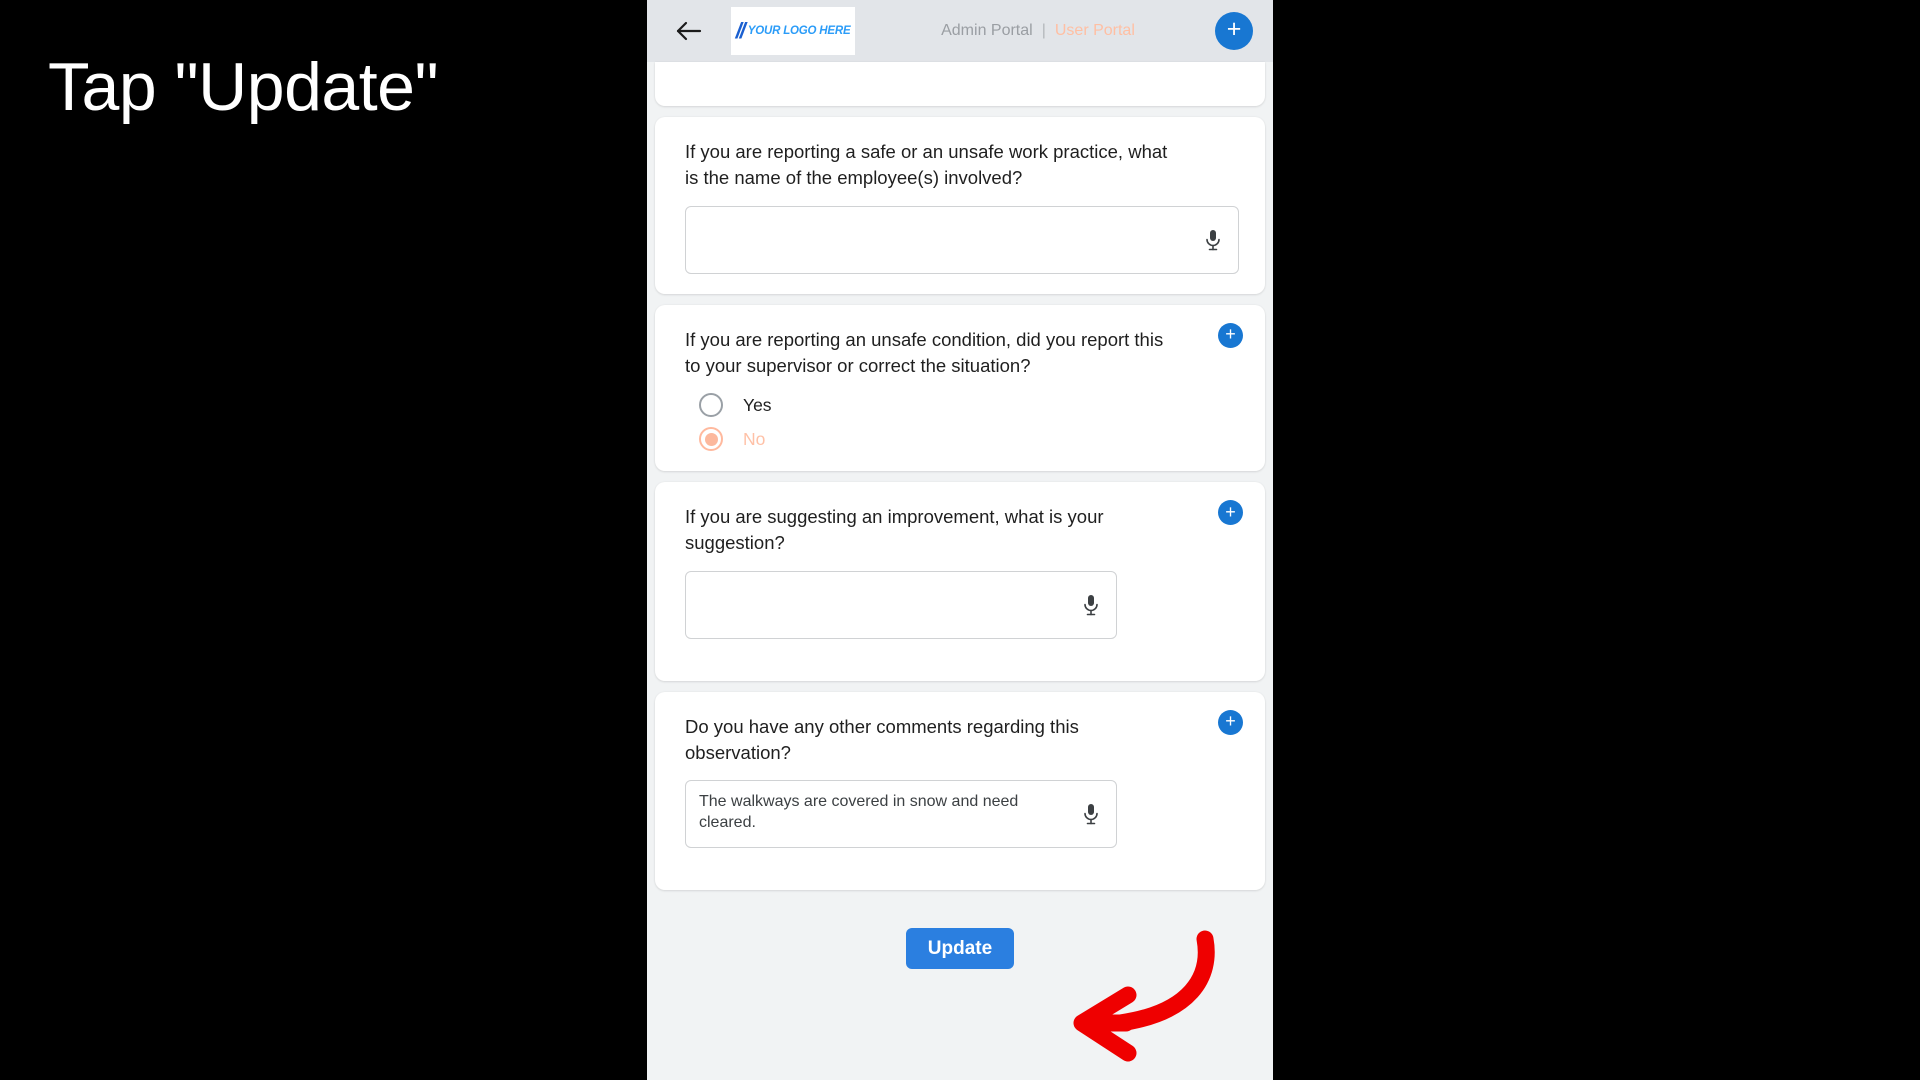 The width and height of the screenshot is (1920, 1080). I want to click on radio-option-no: No, so click(969, 439).